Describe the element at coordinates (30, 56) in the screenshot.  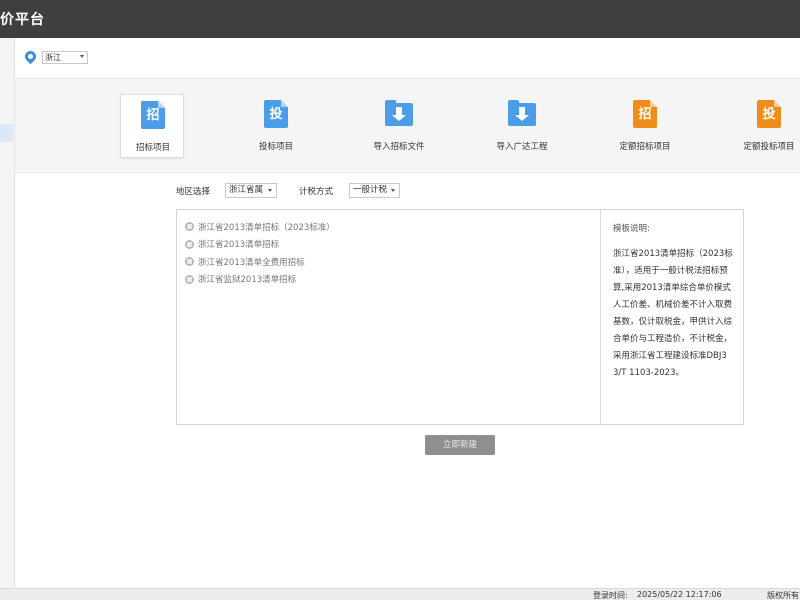
I see `location-pin-icon` at that location.